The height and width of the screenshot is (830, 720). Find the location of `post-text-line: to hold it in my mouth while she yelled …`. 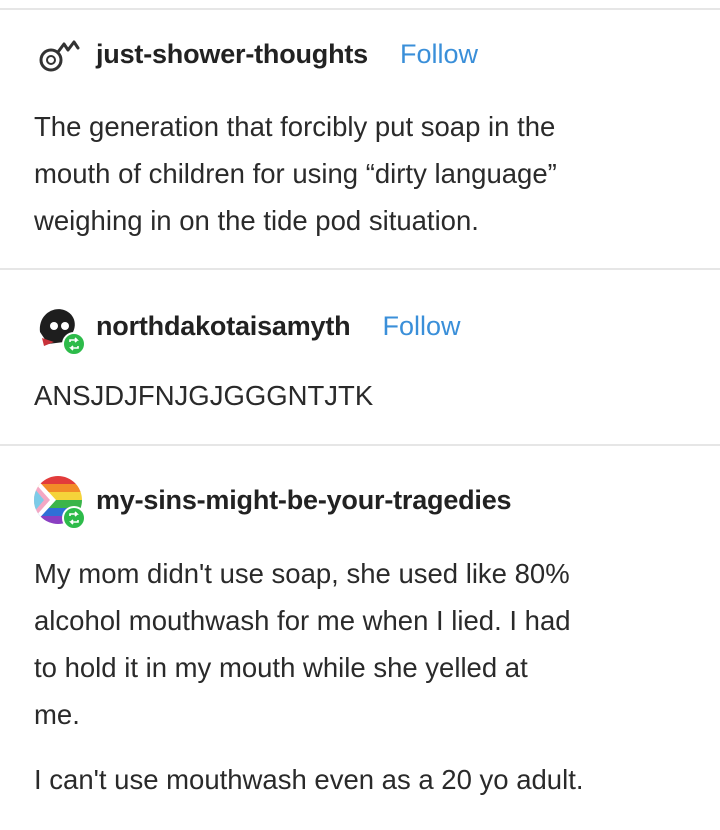

post-text-line: to hold it in my mouth while she yelled … is located at coordinates (281, 667).